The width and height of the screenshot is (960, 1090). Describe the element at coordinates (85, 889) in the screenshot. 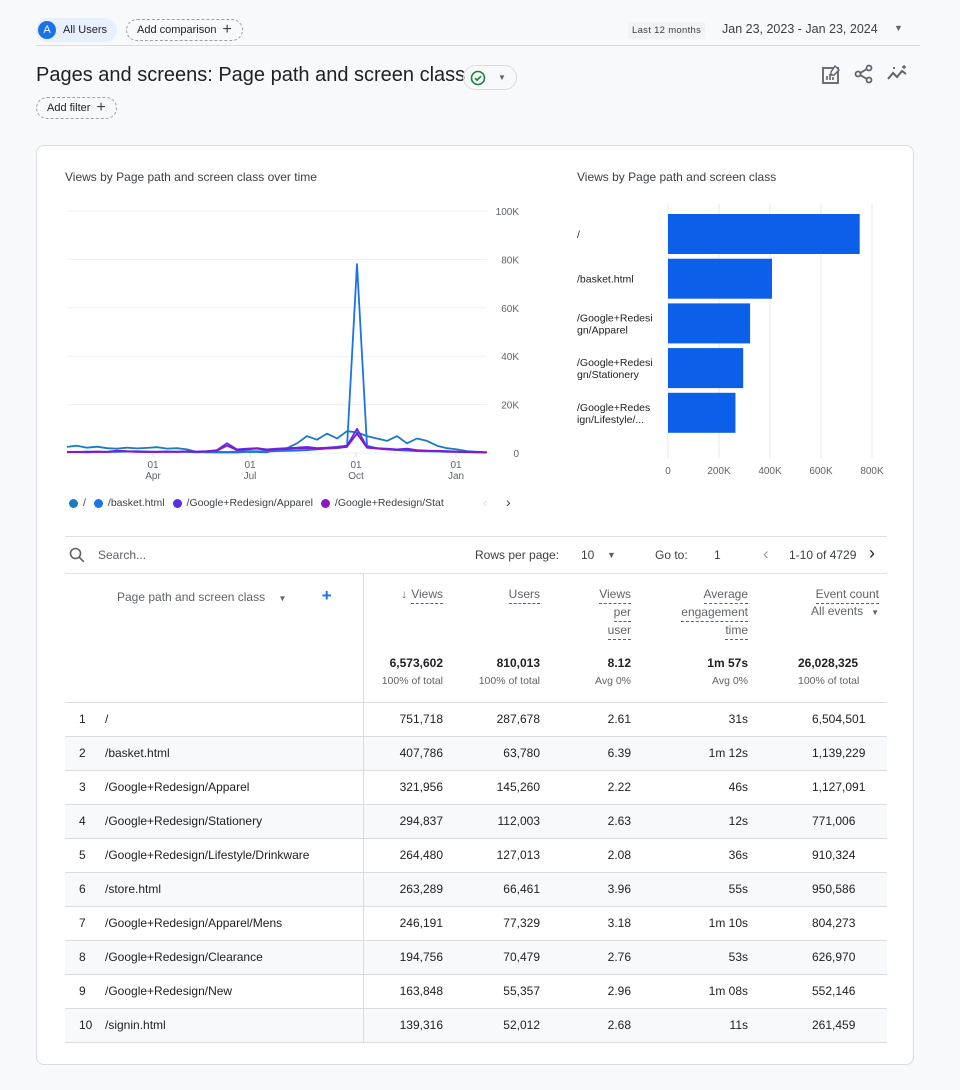

I see `row-index: 6` at that location.